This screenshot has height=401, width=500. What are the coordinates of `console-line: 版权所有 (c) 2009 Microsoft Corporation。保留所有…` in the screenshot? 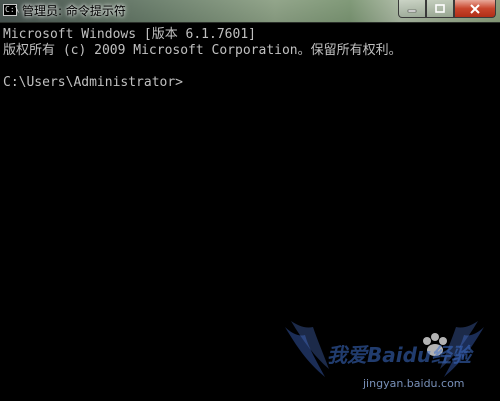 It's located at (202, 50).